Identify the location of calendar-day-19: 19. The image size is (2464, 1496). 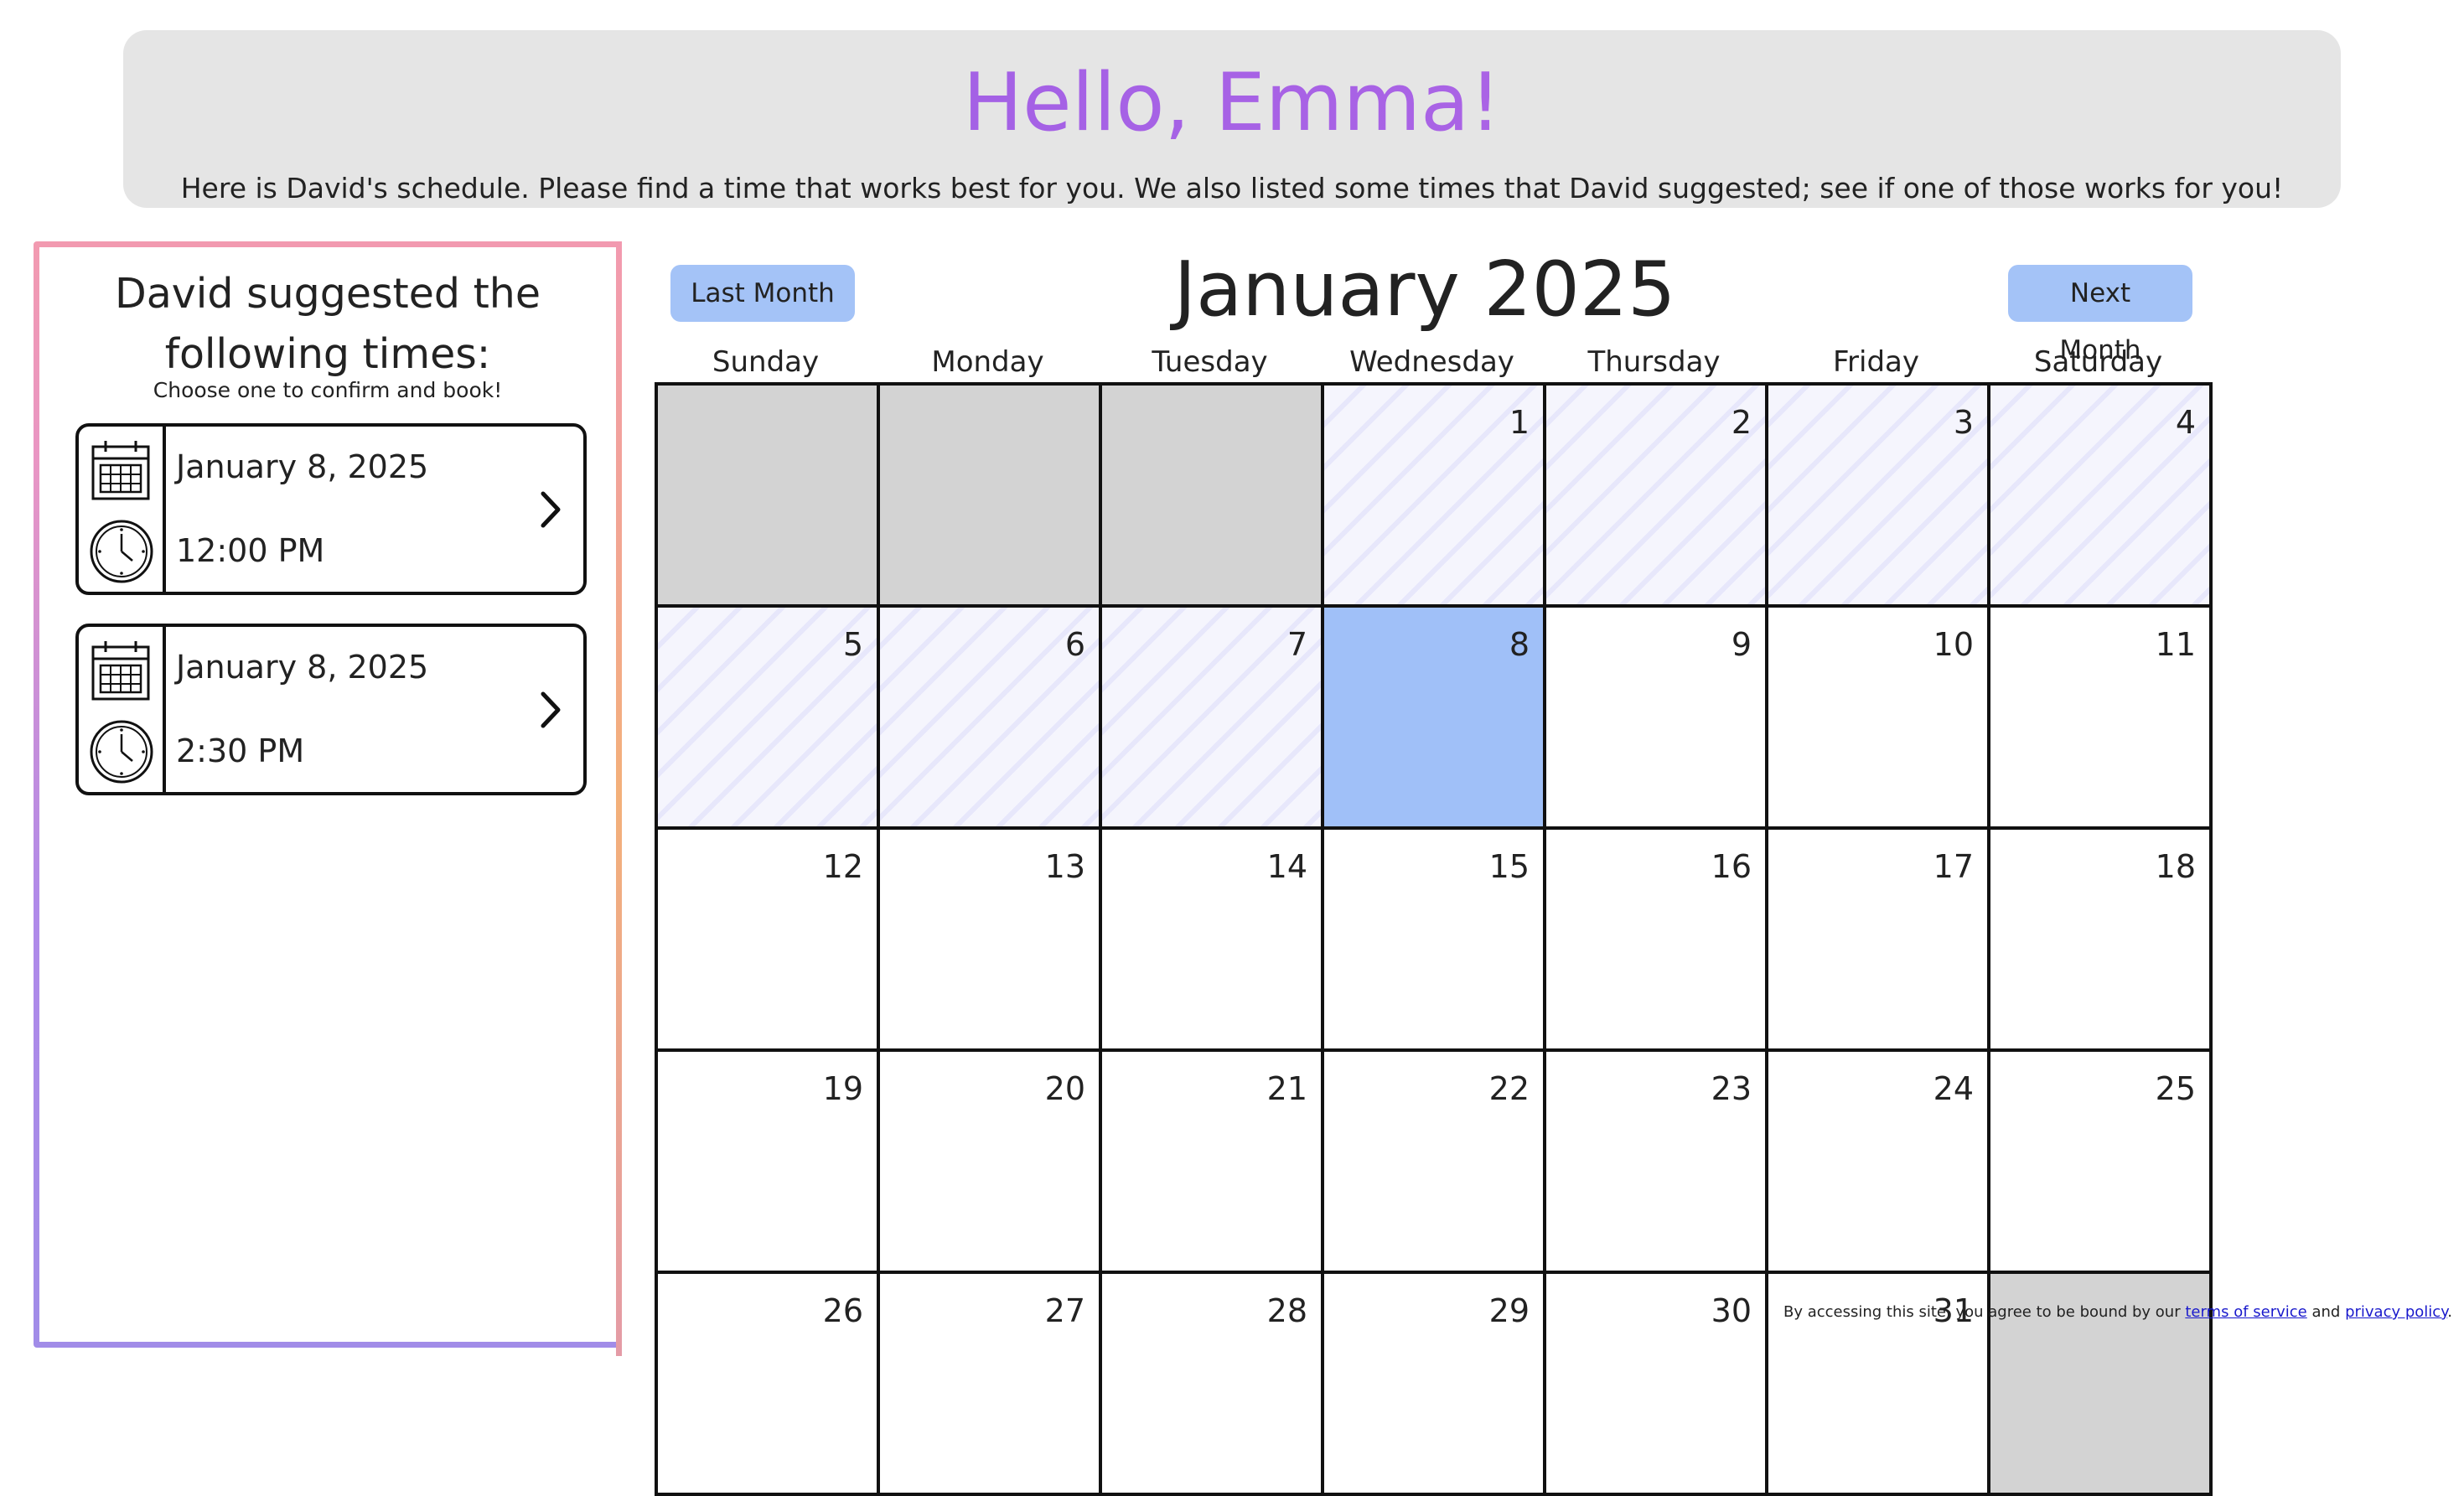
(767, 1161).